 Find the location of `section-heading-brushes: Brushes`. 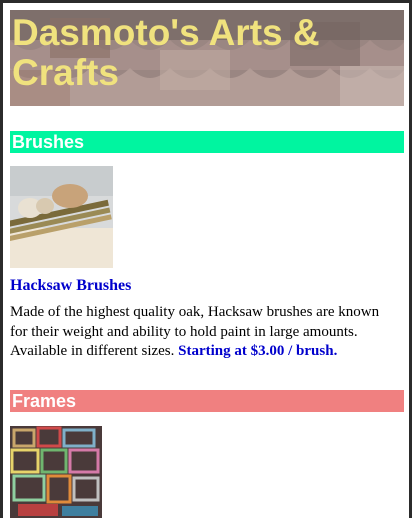

section-heading-brushes: Brushes is located at coordinates (207, 142).